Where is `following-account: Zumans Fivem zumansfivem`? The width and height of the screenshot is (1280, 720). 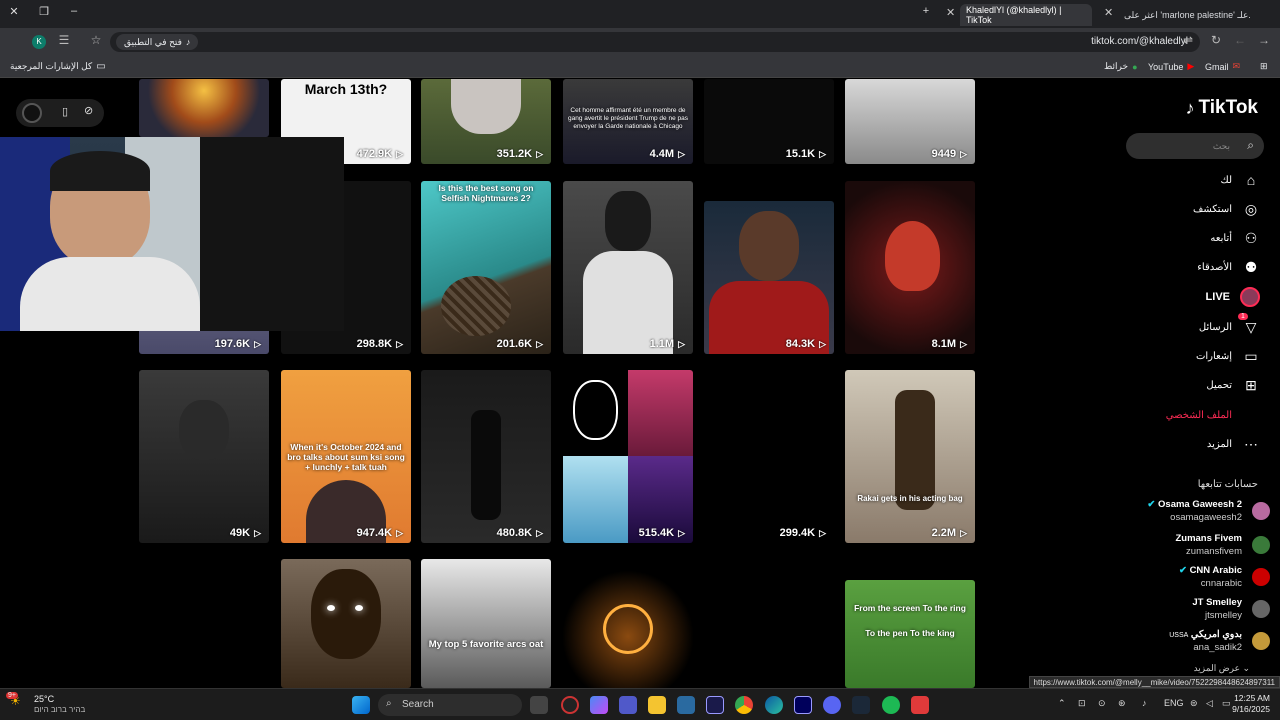 following-account: Zumans Fivem zumansfivem is located at coordinates (1195, 546).